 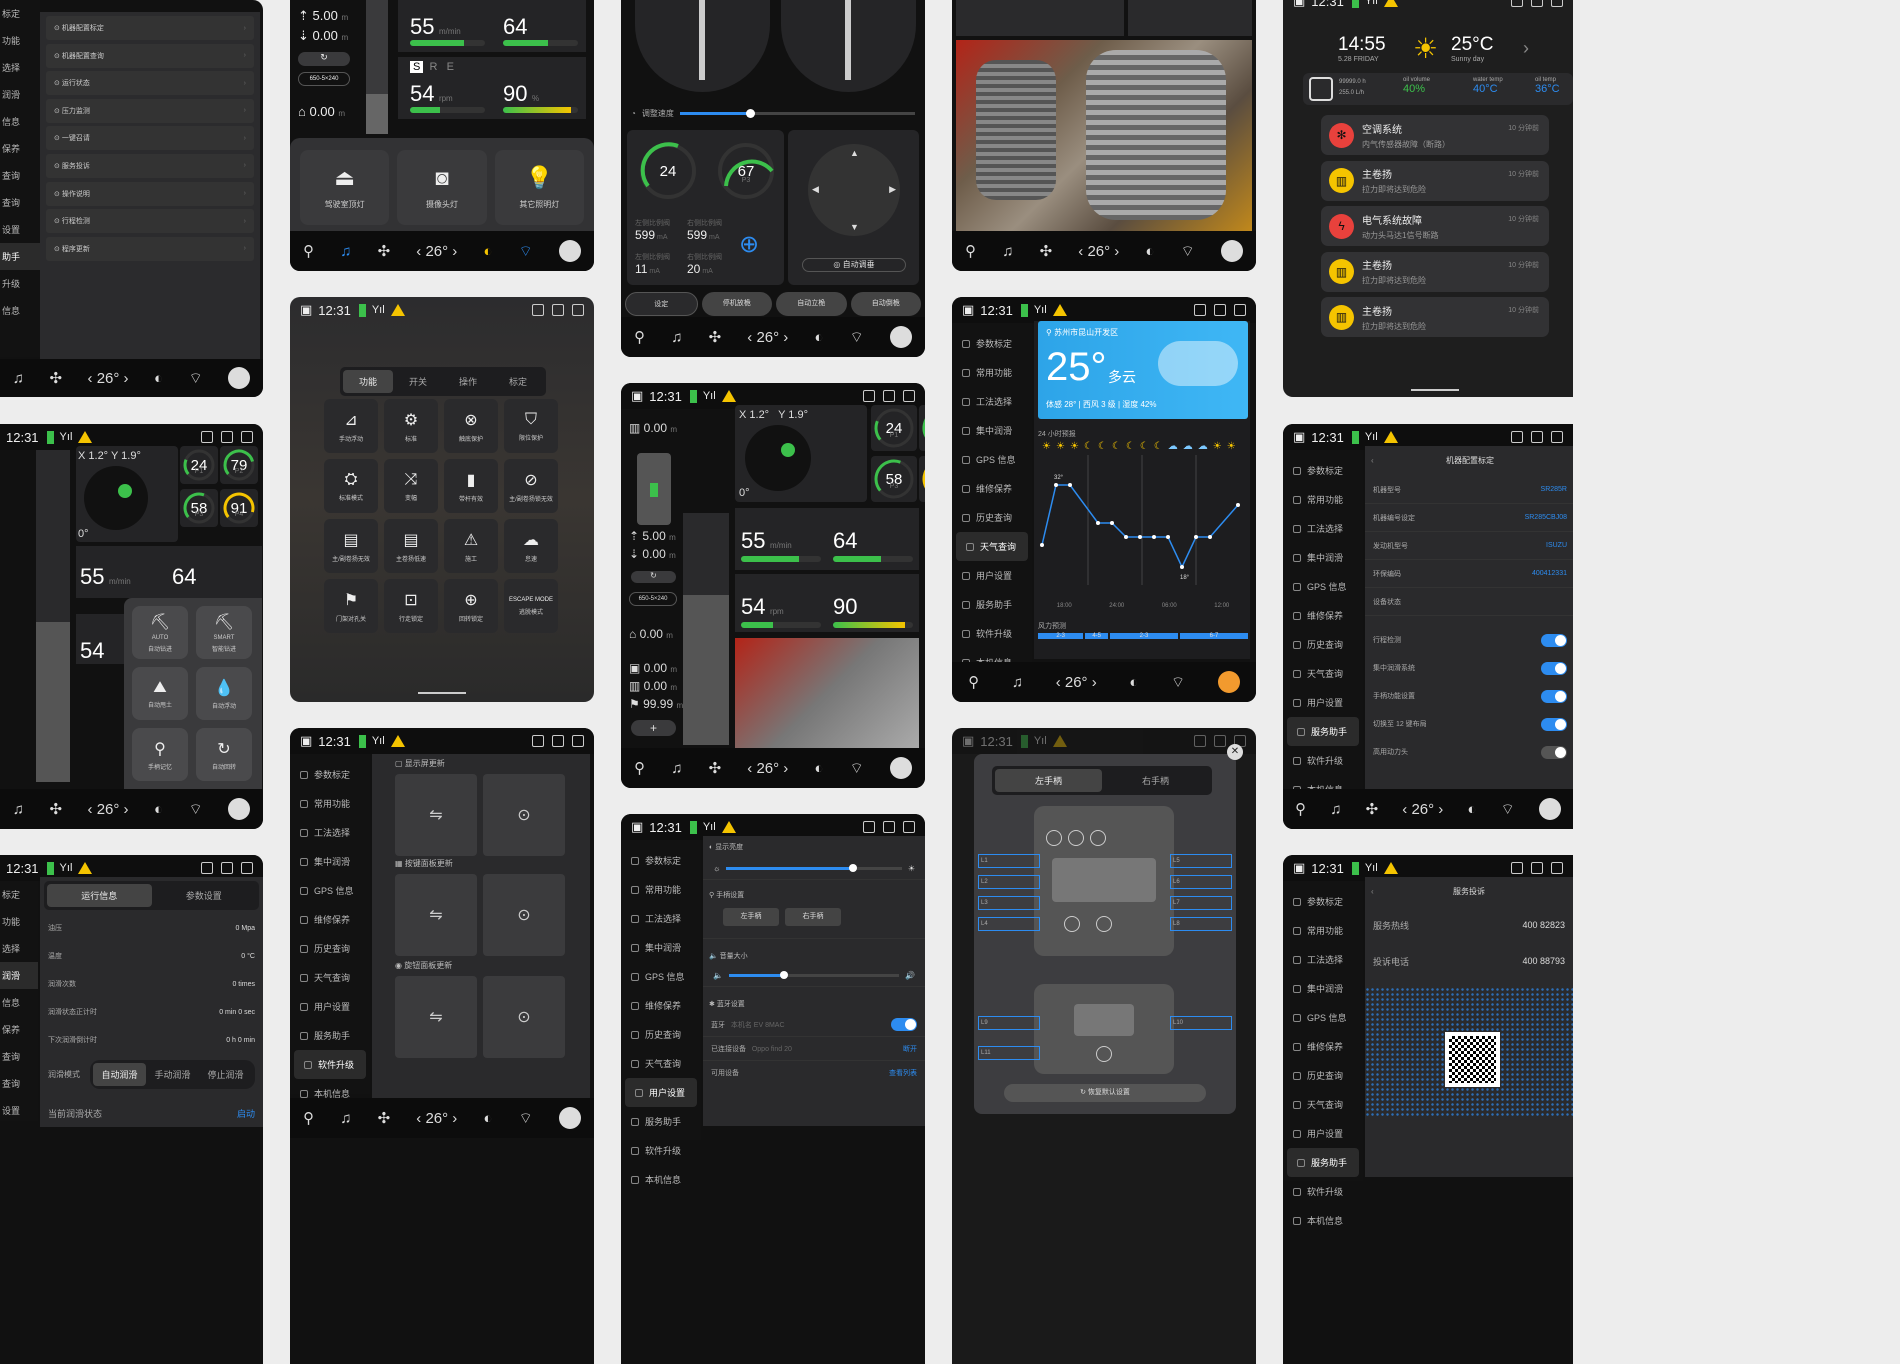 What do you see at coordinates (854, 227) in the screenshot?
I see `down-arrow-icon: ▼` at bounding box center [854, 227].